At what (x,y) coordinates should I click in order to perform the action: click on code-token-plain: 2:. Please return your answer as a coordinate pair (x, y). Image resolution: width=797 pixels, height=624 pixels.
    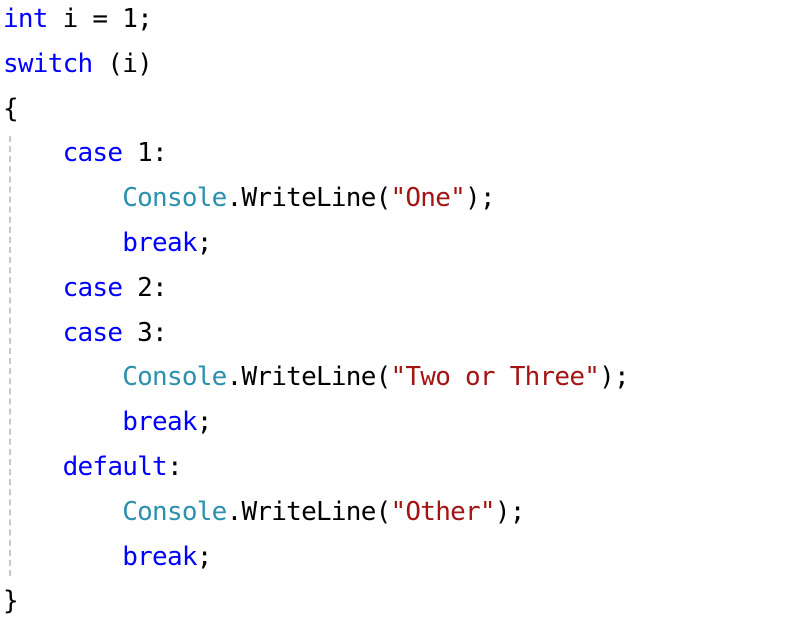
    Looking at the image, I should click on (145, 287).